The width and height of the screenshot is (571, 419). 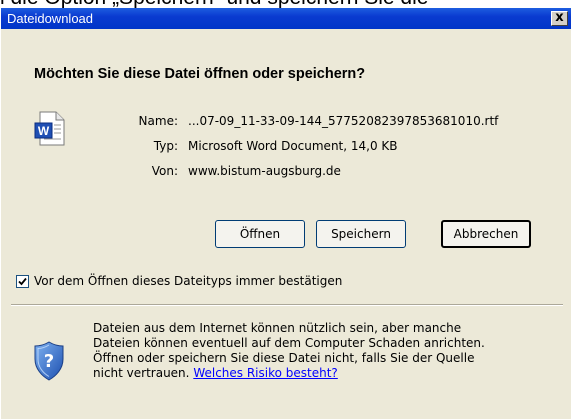 I want to click on file-source-value: www.bistum-augsburg.de, so click(x=264, y=171).